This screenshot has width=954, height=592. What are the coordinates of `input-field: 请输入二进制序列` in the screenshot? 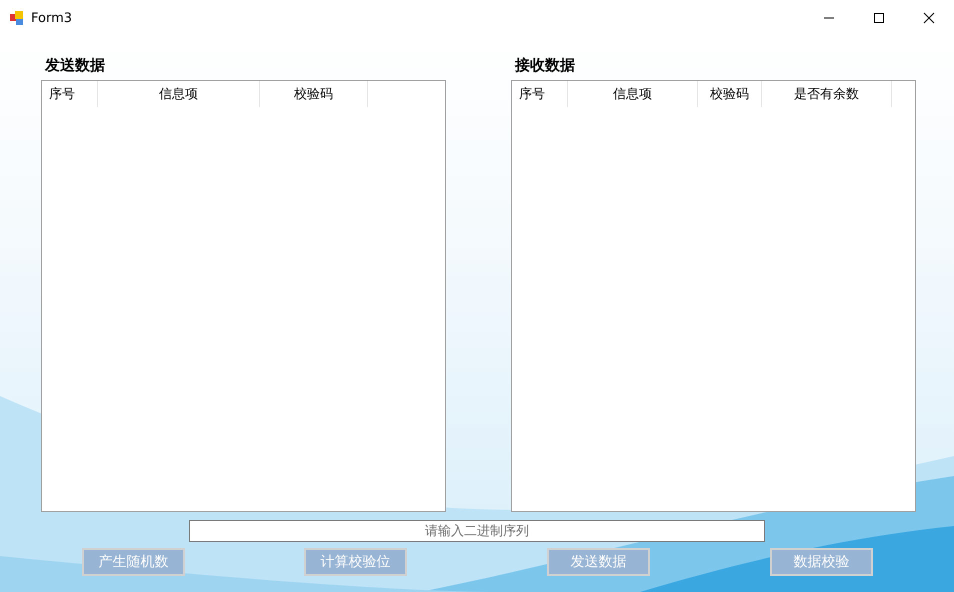 It's located at (477, 531).